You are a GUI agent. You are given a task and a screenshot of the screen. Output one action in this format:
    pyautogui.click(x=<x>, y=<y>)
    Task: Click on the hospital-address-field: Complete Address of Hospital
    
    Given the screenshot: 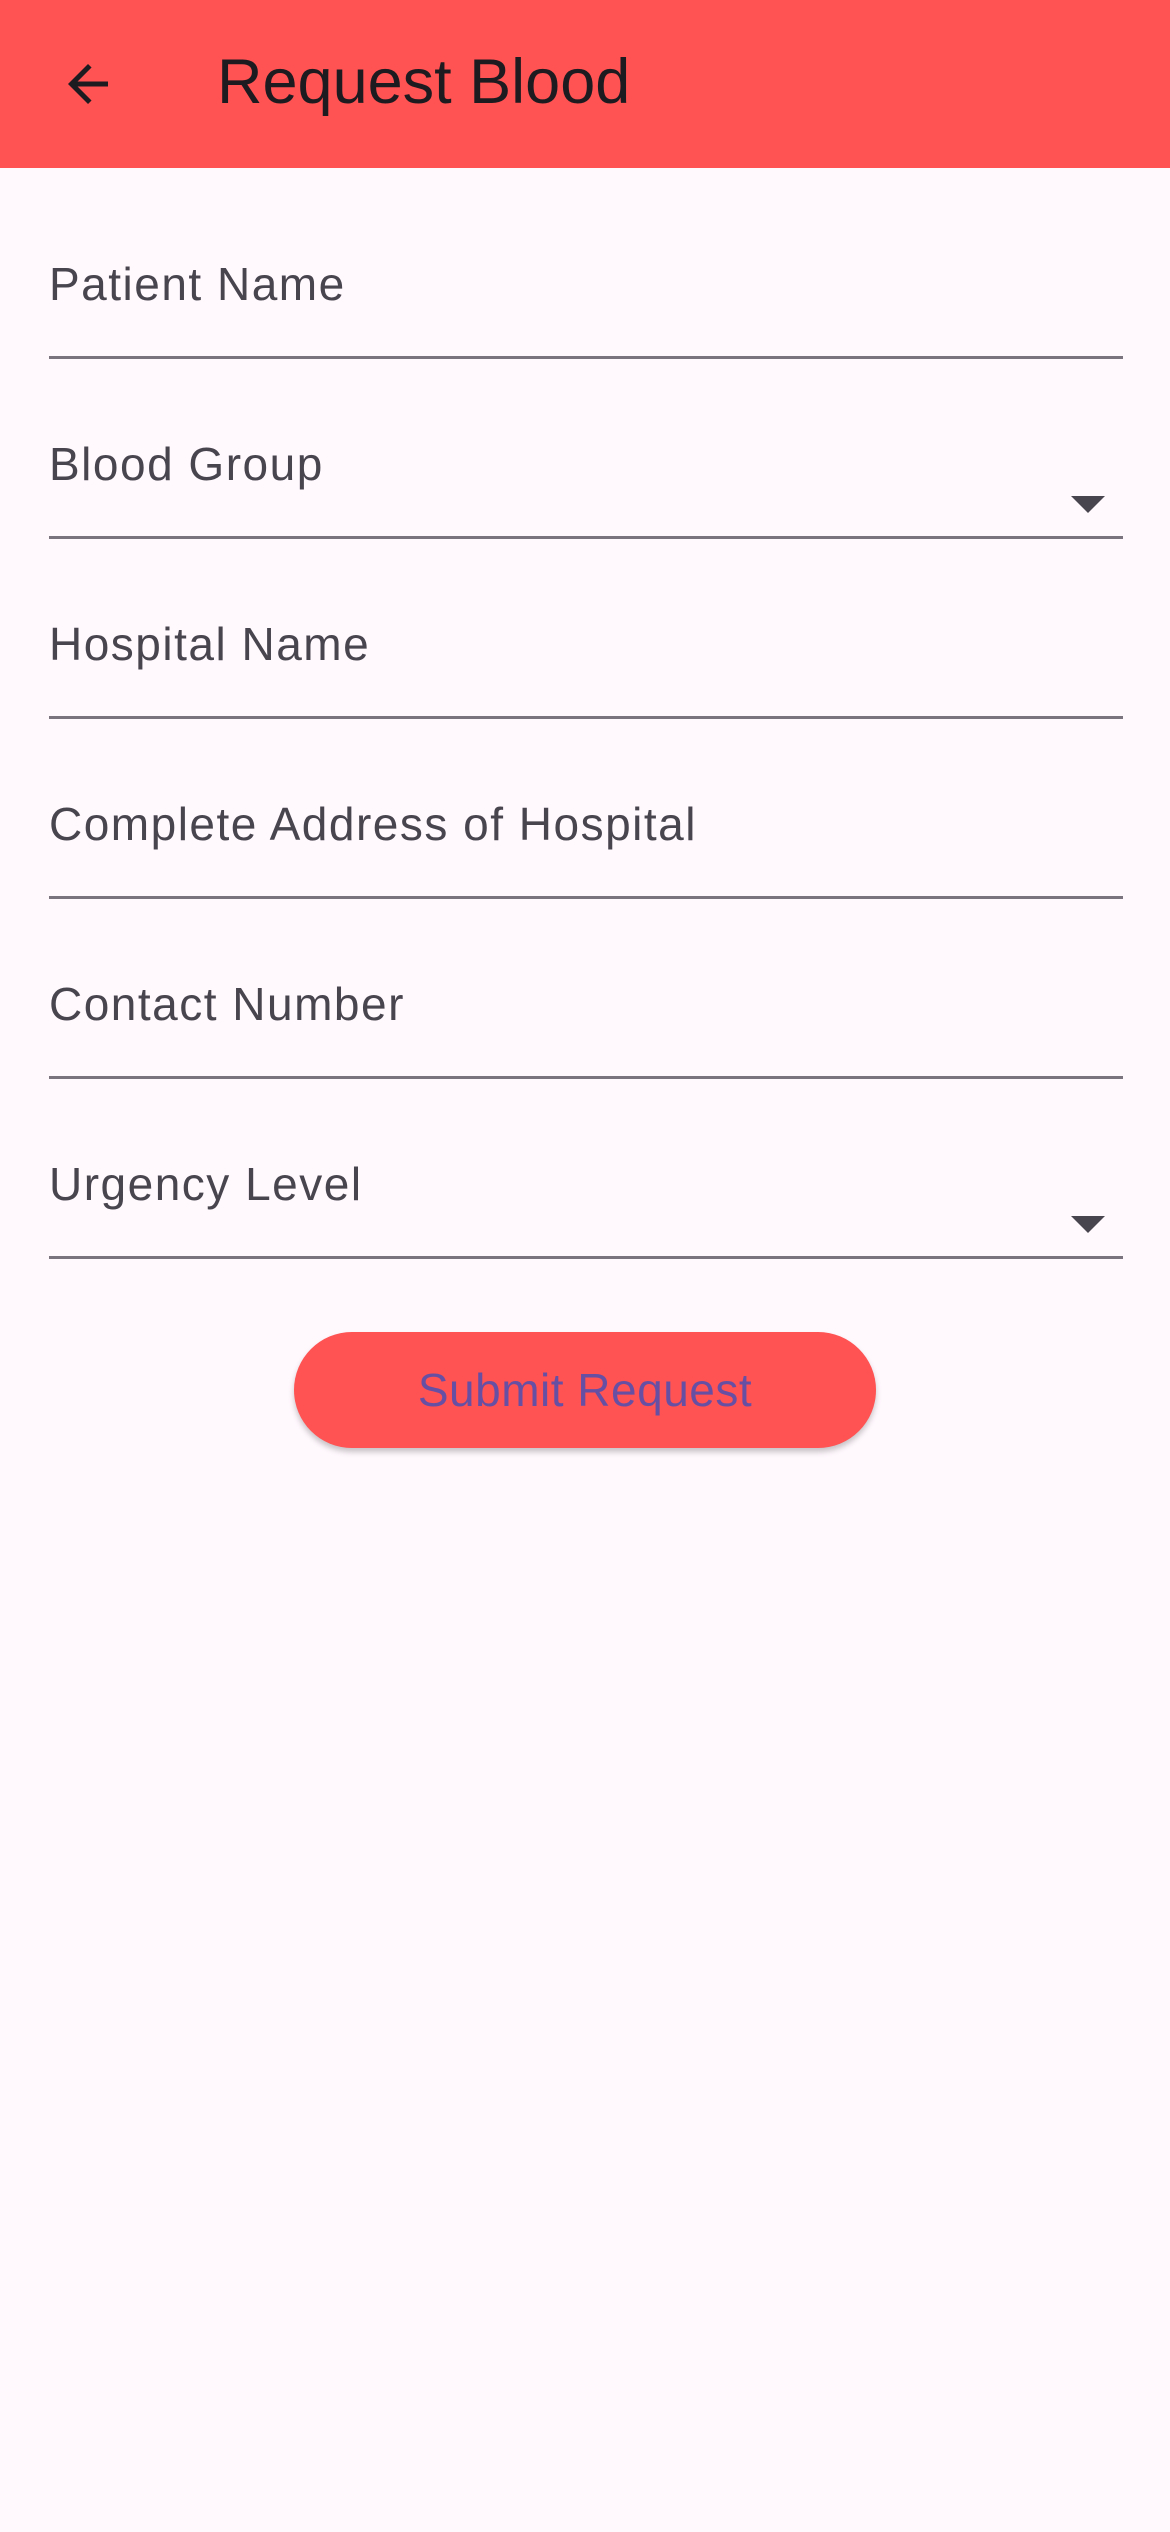 What is the action you would take?
    pyautogui.click(x=586, y=803)
    